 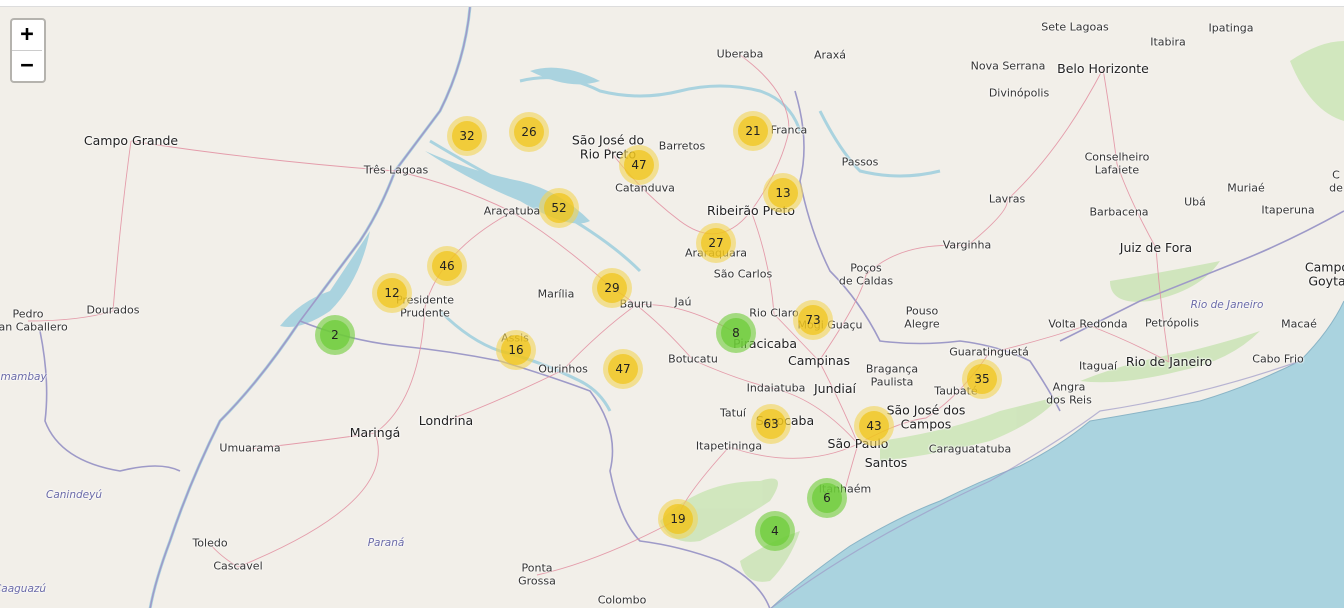 What do you see at coordinates (34, 320) in the screenshot?
I see `city-label: PedroJuan Caballero` at bounding box center [34, 320].